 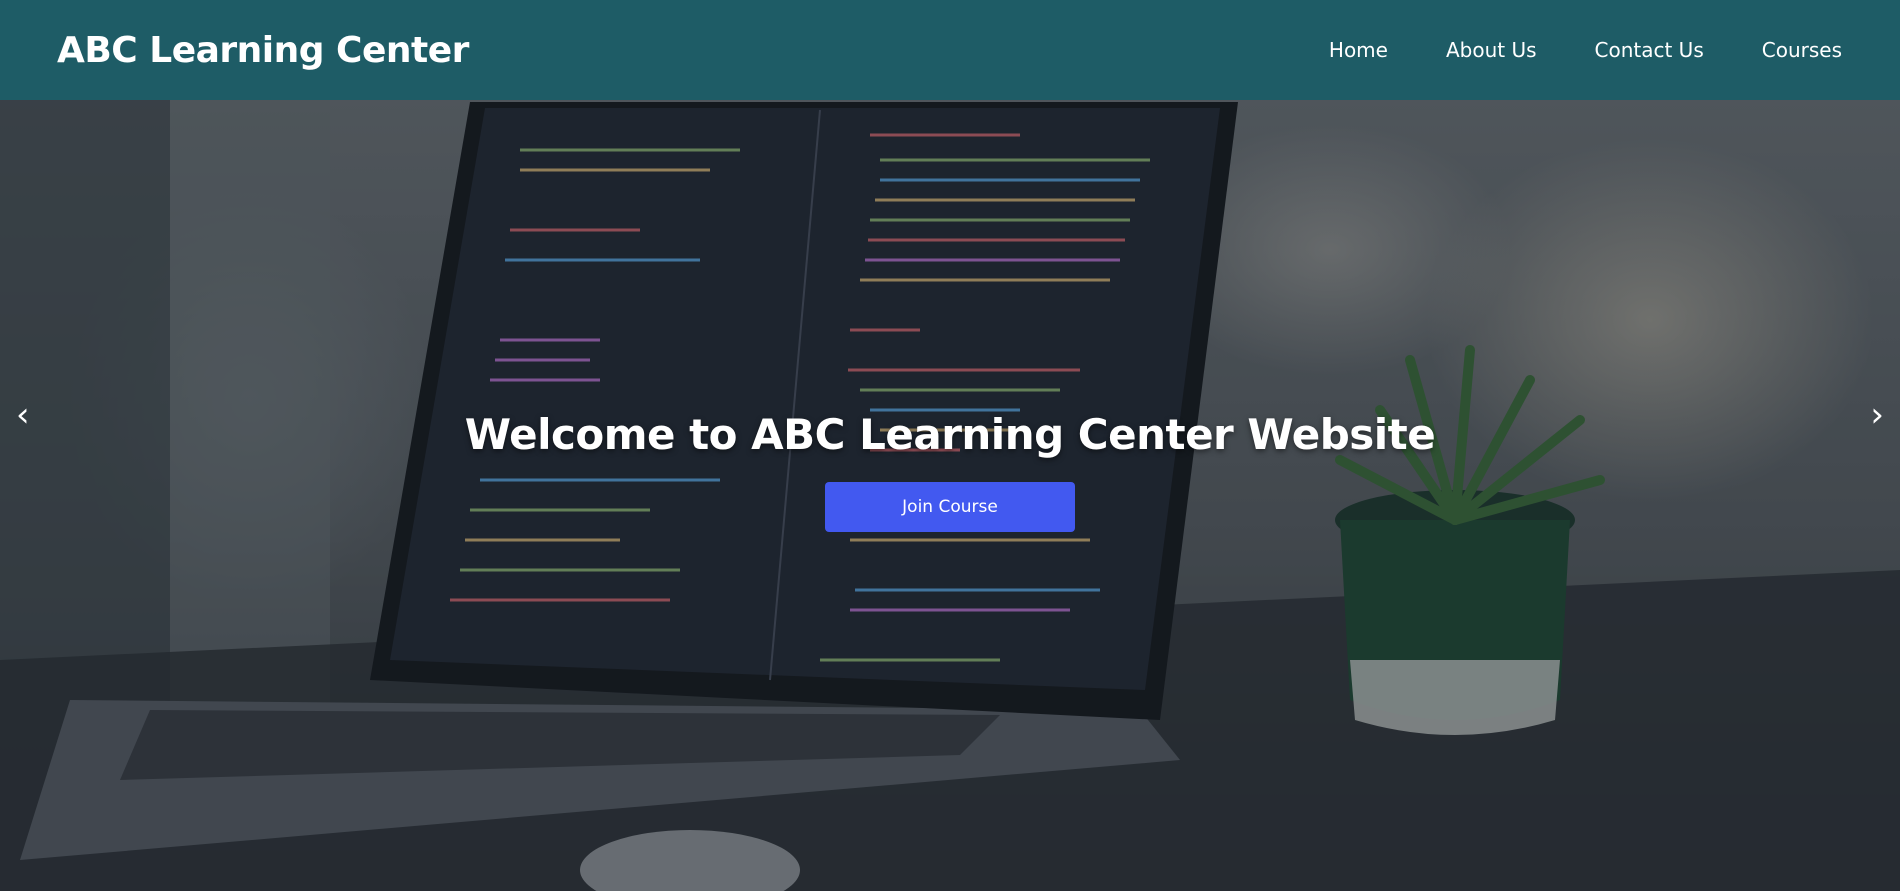 What do you see at coordinates (950, 507) in the screenshot?
I see `join-course-button: Join Course` at bounding box center [950, 507].